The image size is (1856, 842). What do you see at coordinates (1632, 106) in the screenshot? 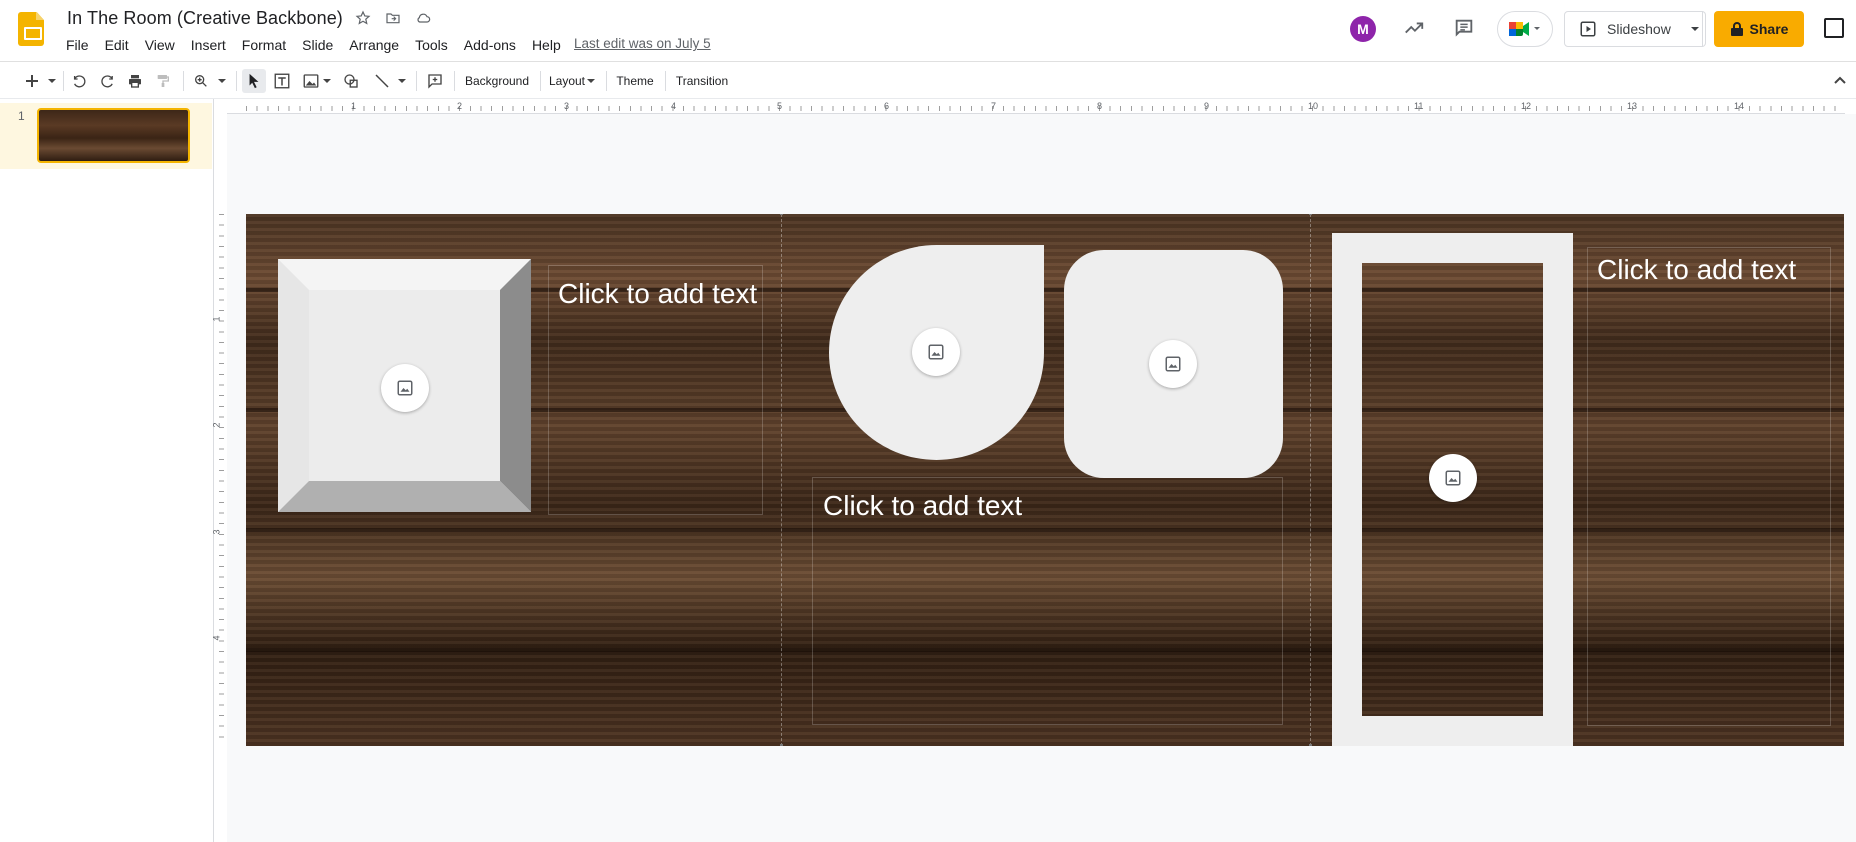
I see `ruler-number: 13` at bounding box center [1632, 106].